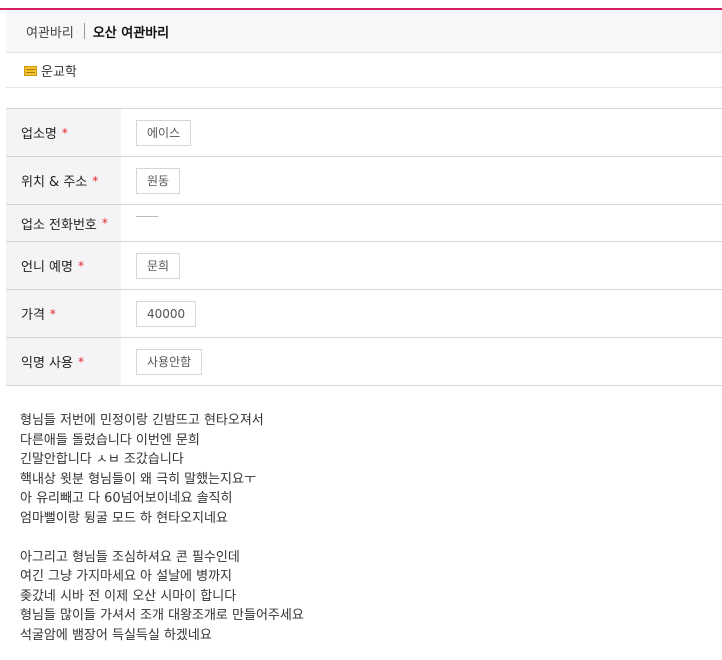 Image resolution: width=722 pixels, height=660 pixels. Describe the element at coordinates (421, 265) in the screenshot. I see `field-value-cell: 문희` at that location.